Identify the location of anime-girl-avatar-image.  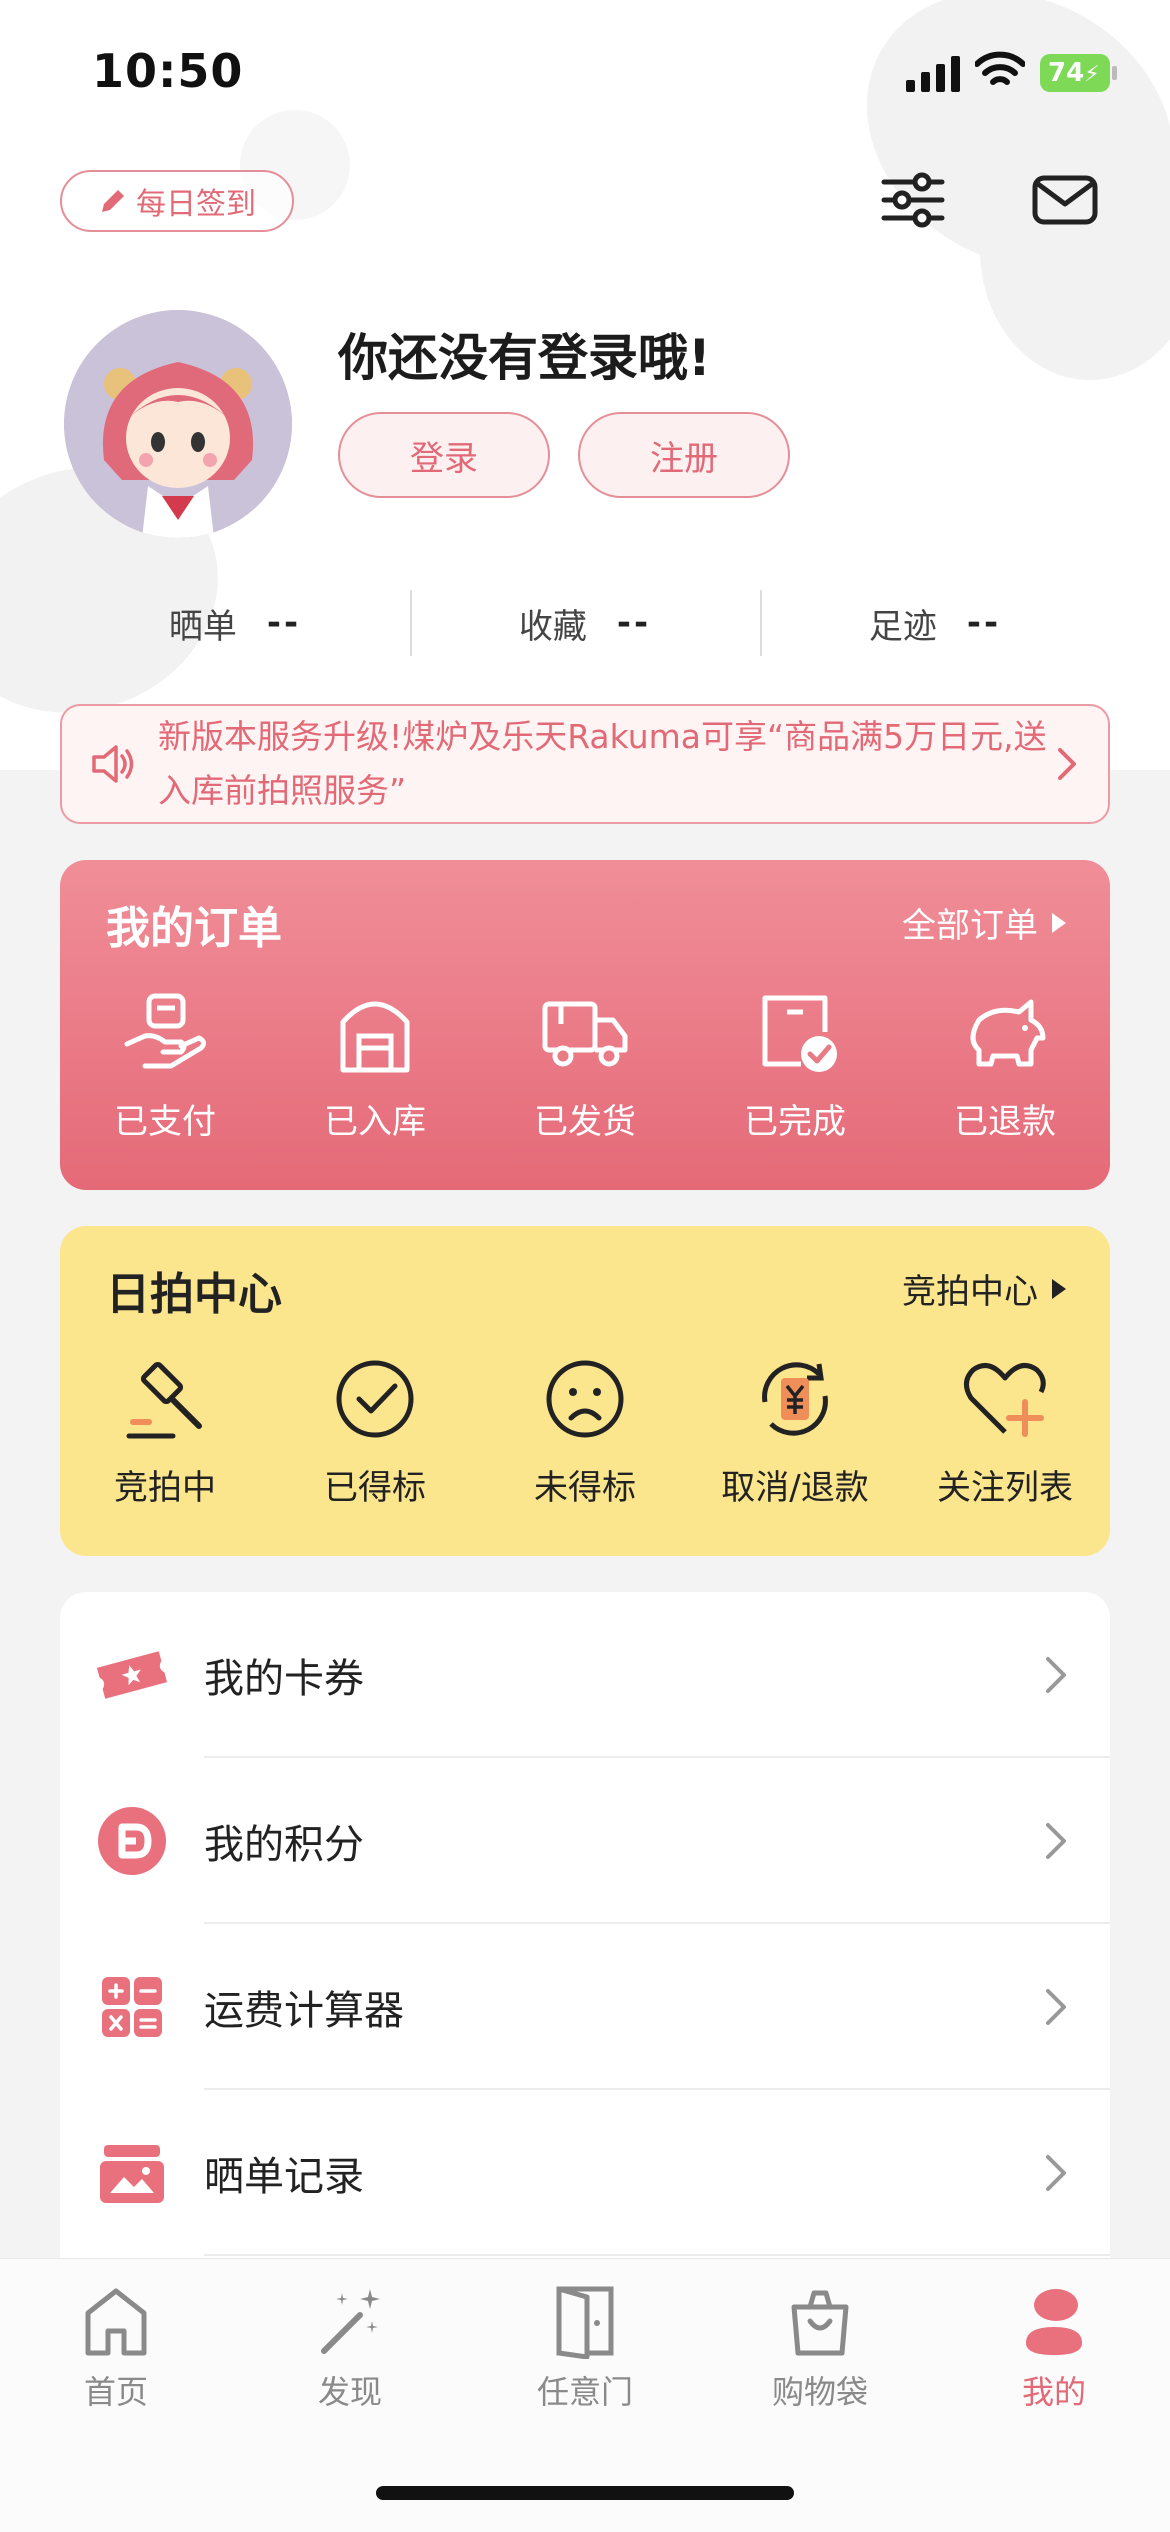
(178, 424).